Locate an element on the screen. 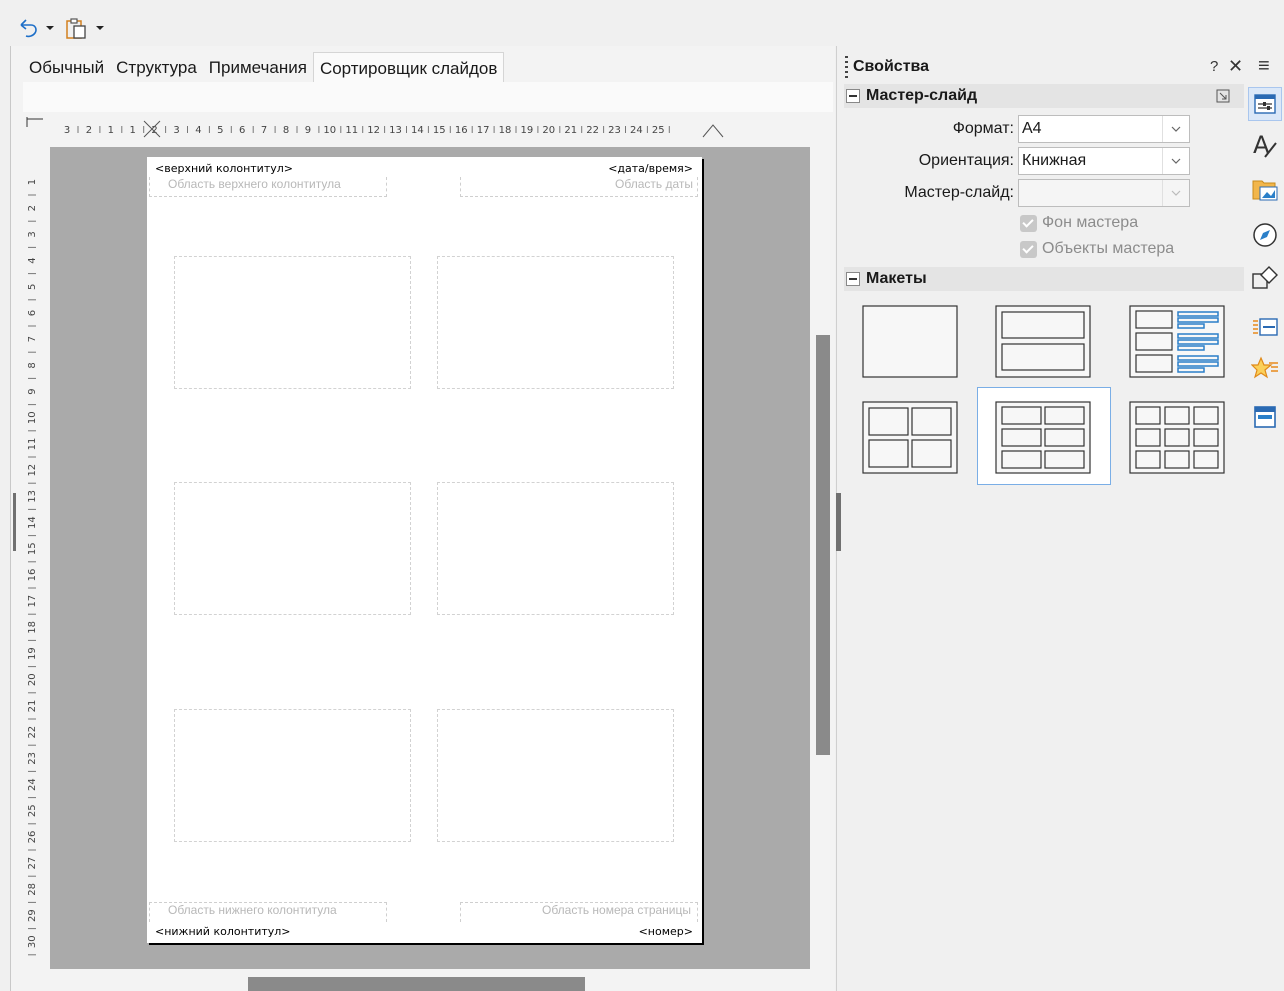 This screenshot has height=991, width=1284. ruler-label: 3 is located at coordinates (176, 130).